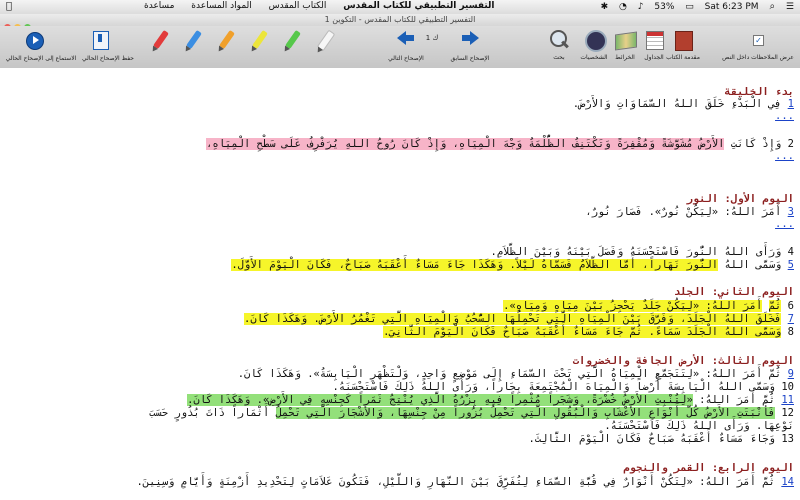 This screenshot has height=500, width=800. I want to click on highlighter-orange, so click(230, 40).